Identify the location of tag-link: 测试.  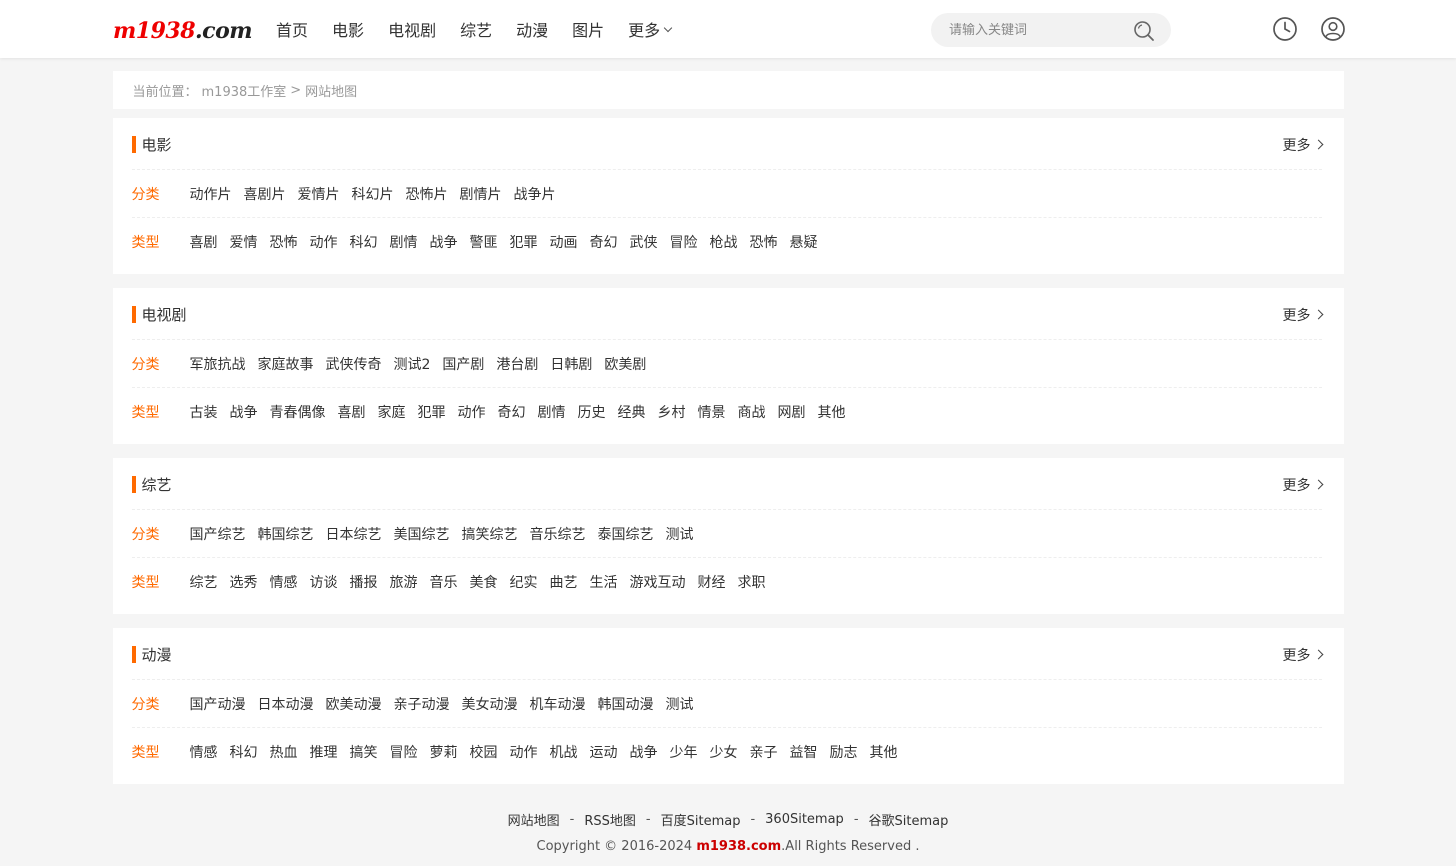
(680, 704).